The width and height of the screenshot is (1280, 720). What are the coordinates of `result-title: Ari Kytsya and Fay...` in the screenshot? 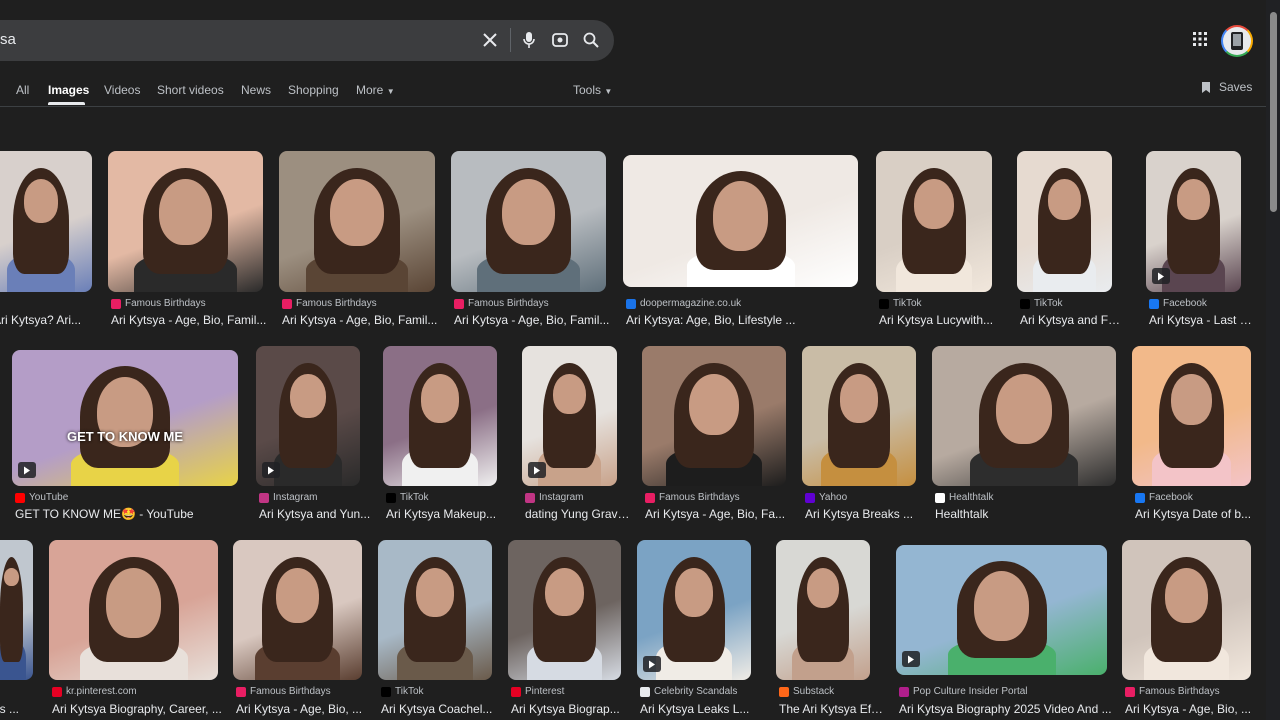 It's located at (1072, 320).